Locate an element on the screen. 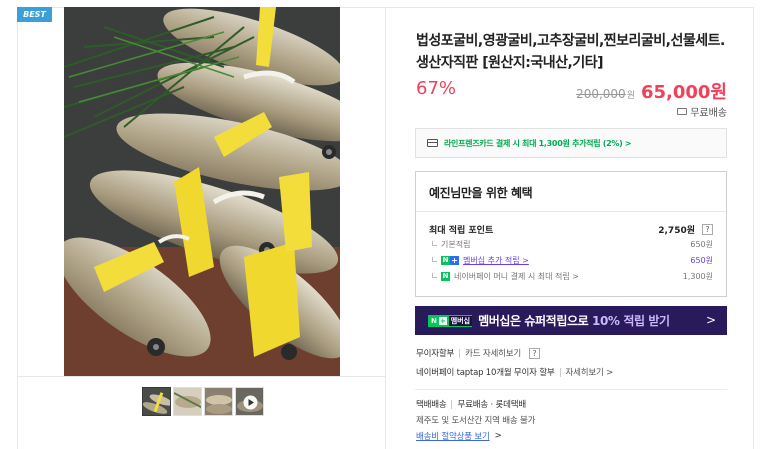 This screenshot has height=449, width=773. original-price: 200,000 is located at coordinates (601, 94).